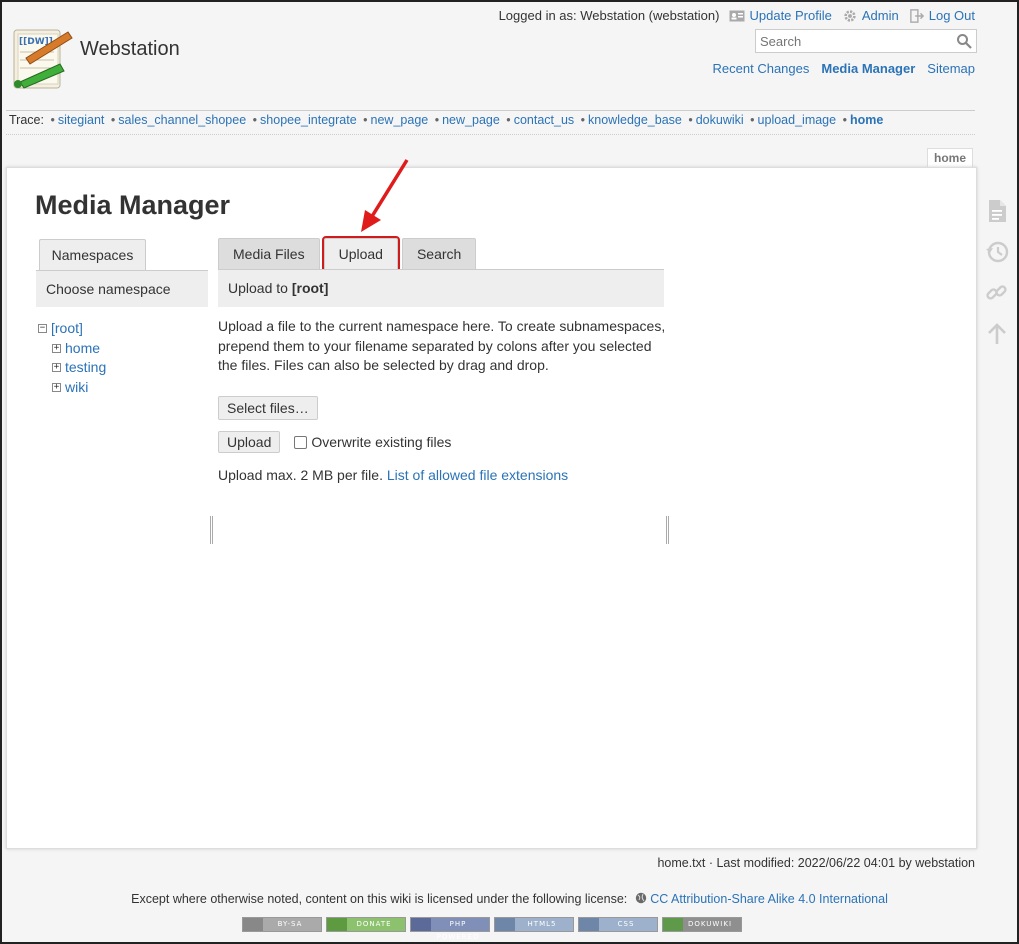 This screenshot has height=944, width=1019. Describe the element at coordinates (26, 120) in the screenshot. I see `trace-label: Trace:` at that location.